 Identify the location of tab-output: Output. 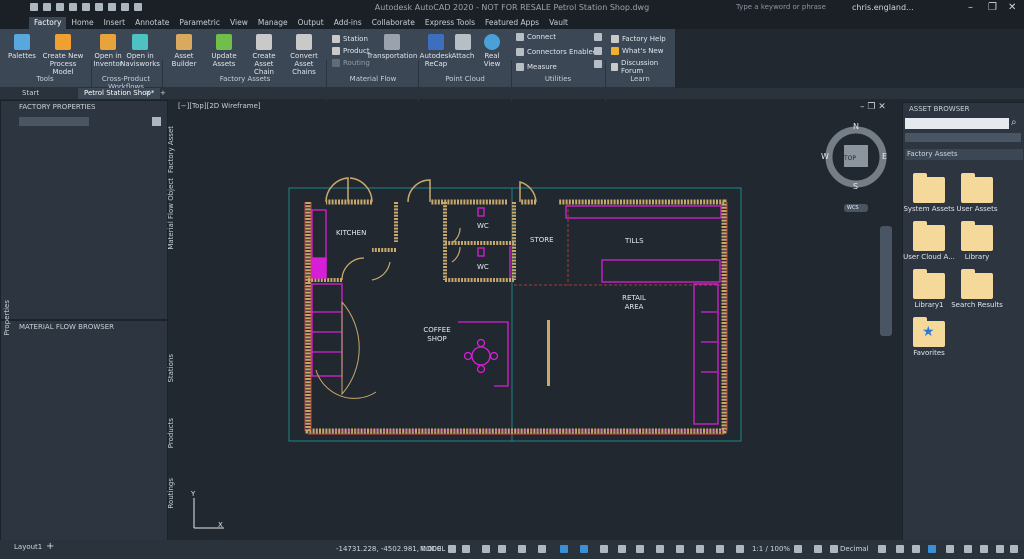
(311, 23).